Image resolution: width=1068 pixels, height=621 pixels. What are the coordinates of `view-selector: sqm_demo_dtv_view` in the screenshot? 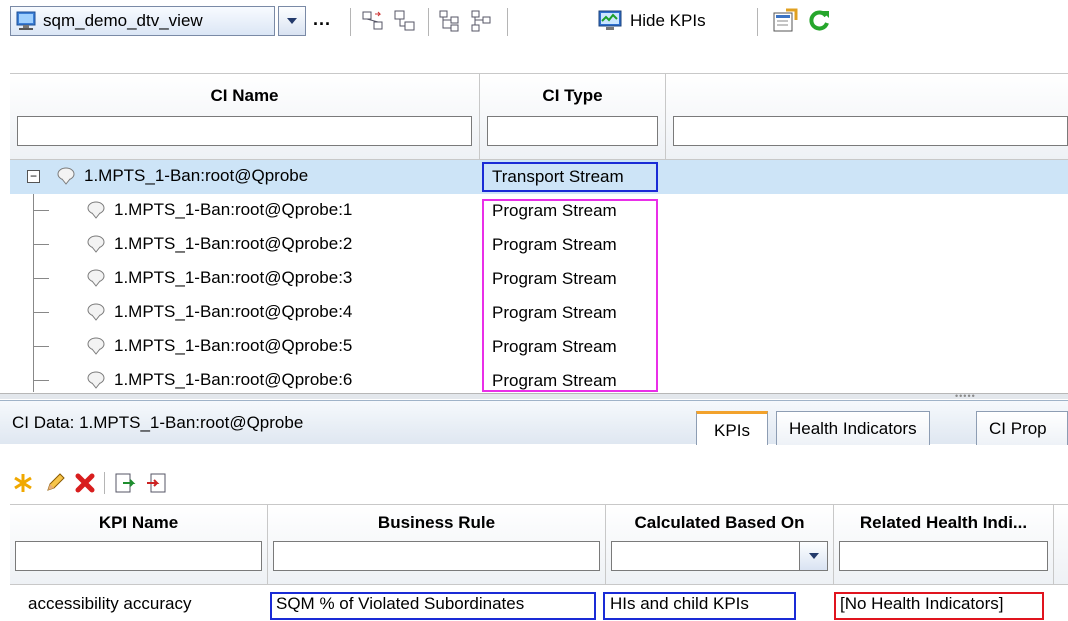 It's located at (142, 21).